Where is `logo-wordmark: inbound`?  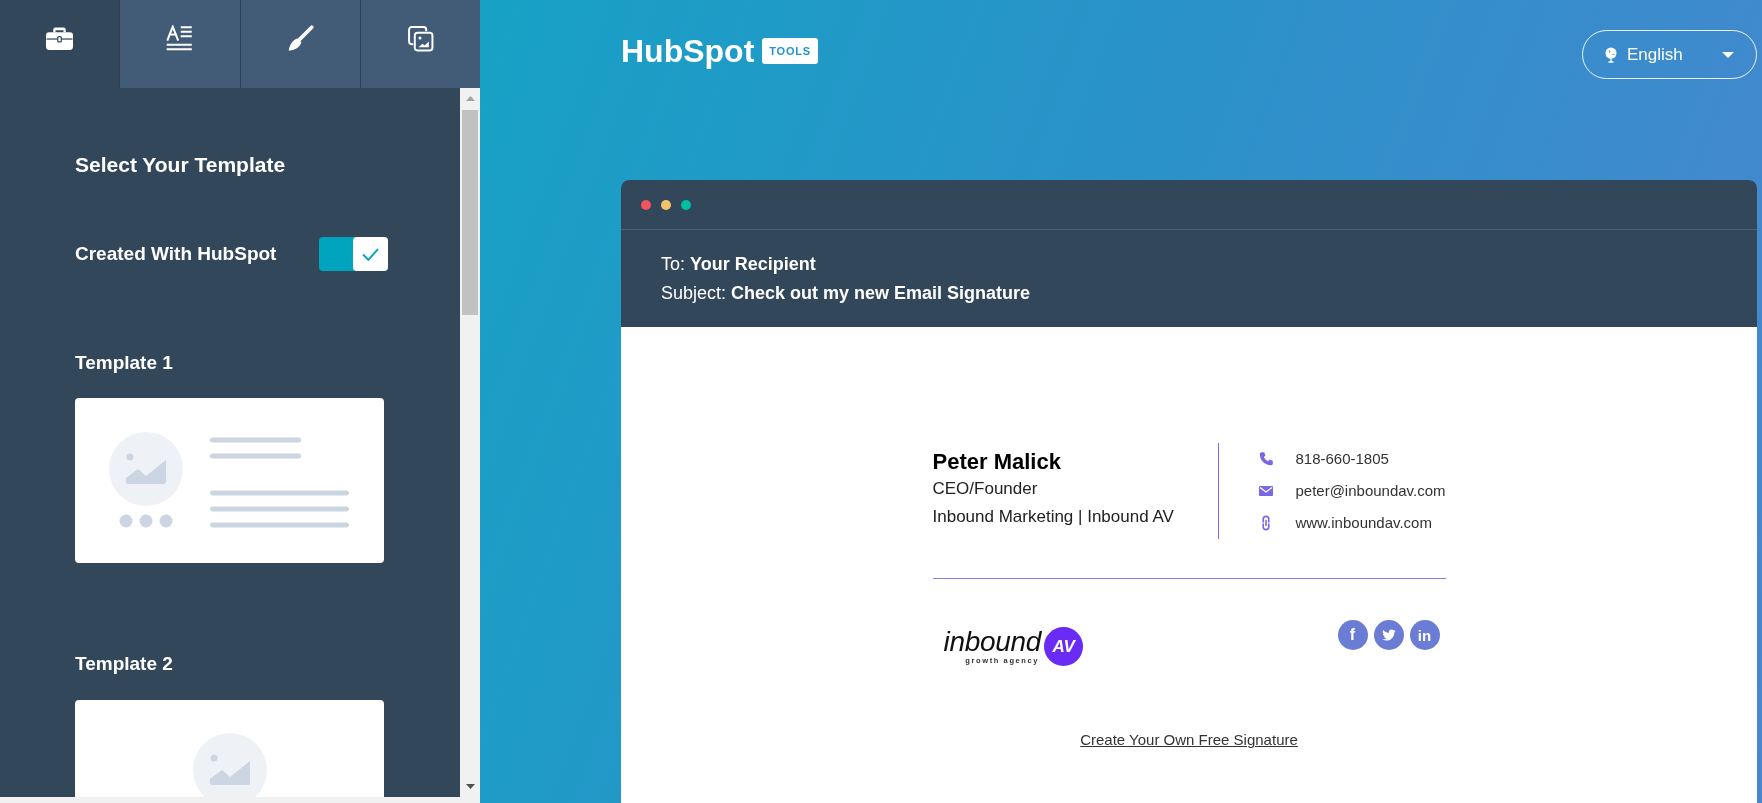
logo-wordmark: inbound is located at coordinates (992, 641).